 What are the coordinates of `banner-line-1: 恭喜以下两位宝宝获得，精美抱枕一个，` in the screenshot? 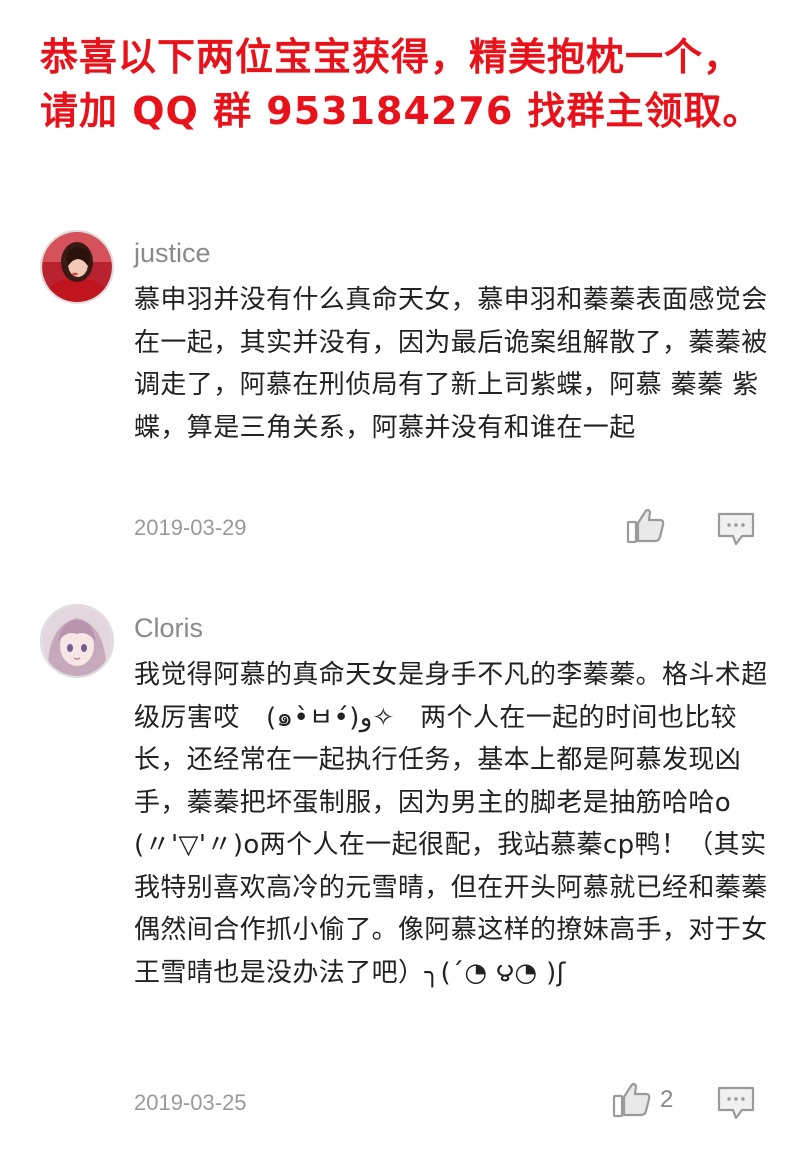 It's located at (391, 57).